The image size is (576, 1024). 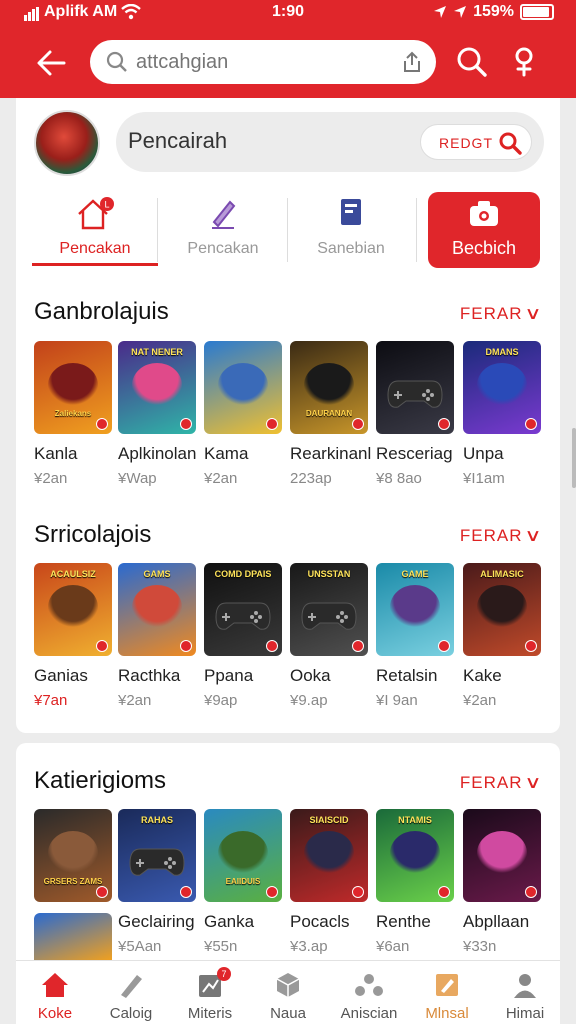 I want to click on game-card: UNSSTAN Ooka ¥9.ap, so click(x=329, y=636).